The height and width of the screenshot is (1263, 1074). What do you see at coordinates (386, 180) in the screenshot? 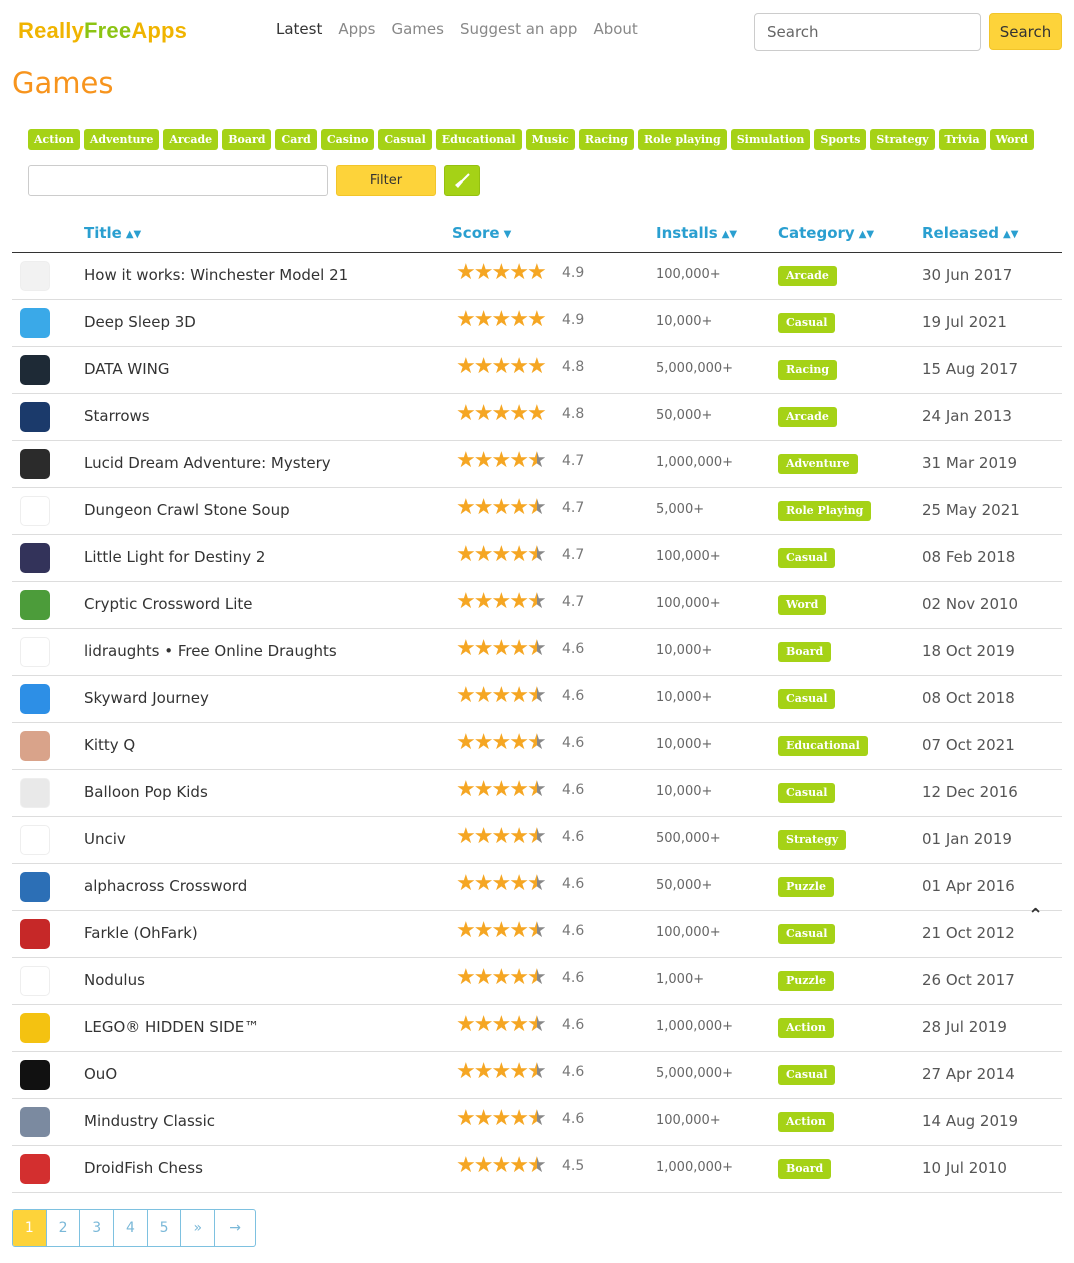
I see `filter-button: Filter` at bounding box center [386, 180].